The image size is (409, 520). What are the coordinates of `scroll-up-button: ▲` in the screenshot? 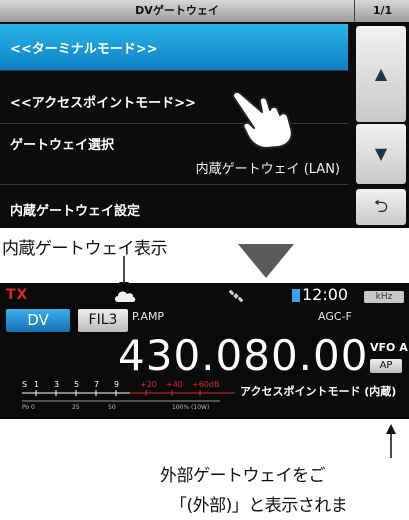 It's located at (381, 74).